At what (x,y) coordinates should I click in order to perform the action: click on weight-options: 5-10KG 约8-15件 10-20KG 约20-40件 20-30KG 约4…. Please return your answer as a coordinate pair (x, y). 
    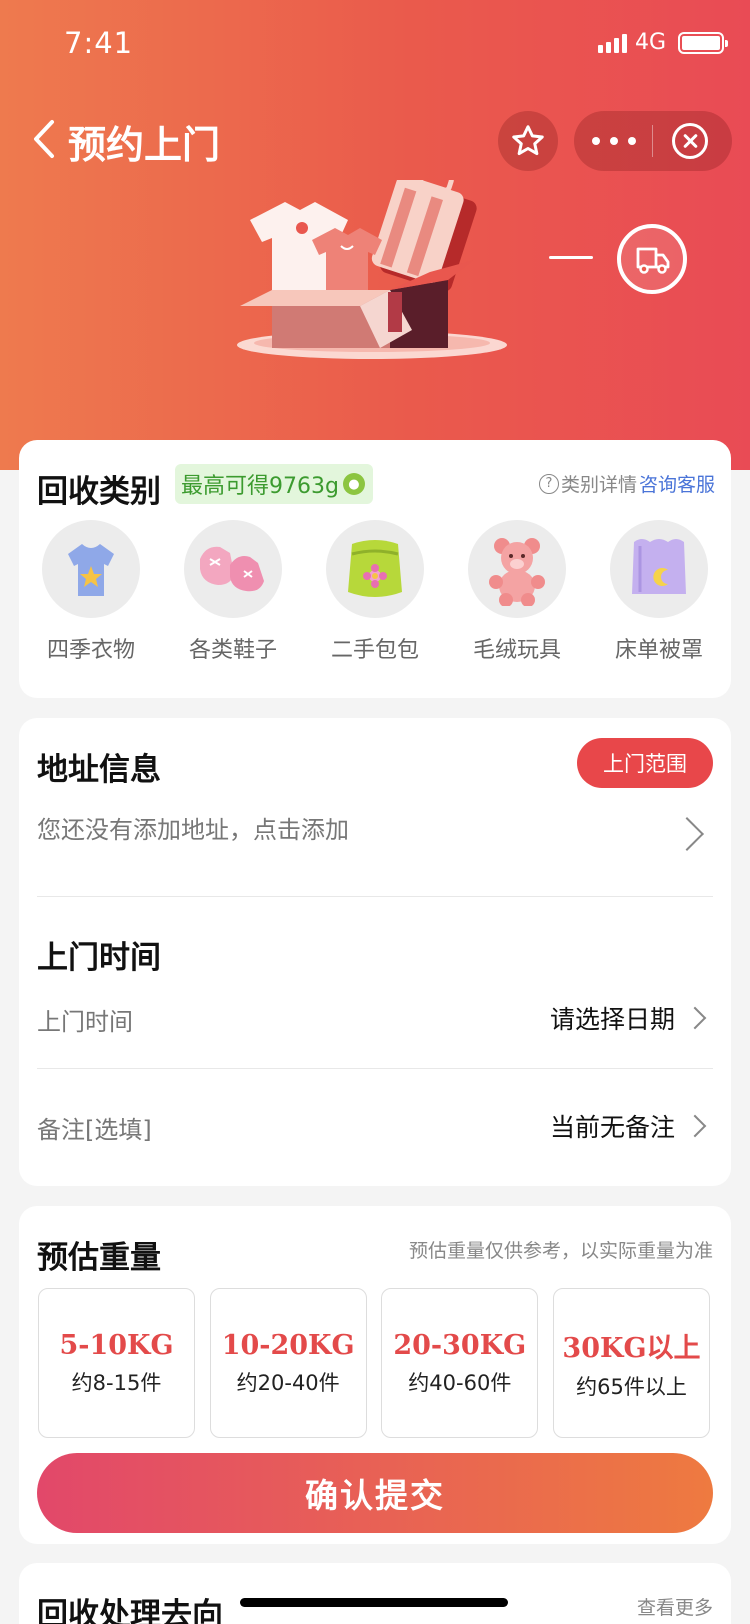
    Looking at the image, I should click on (374, 1363).